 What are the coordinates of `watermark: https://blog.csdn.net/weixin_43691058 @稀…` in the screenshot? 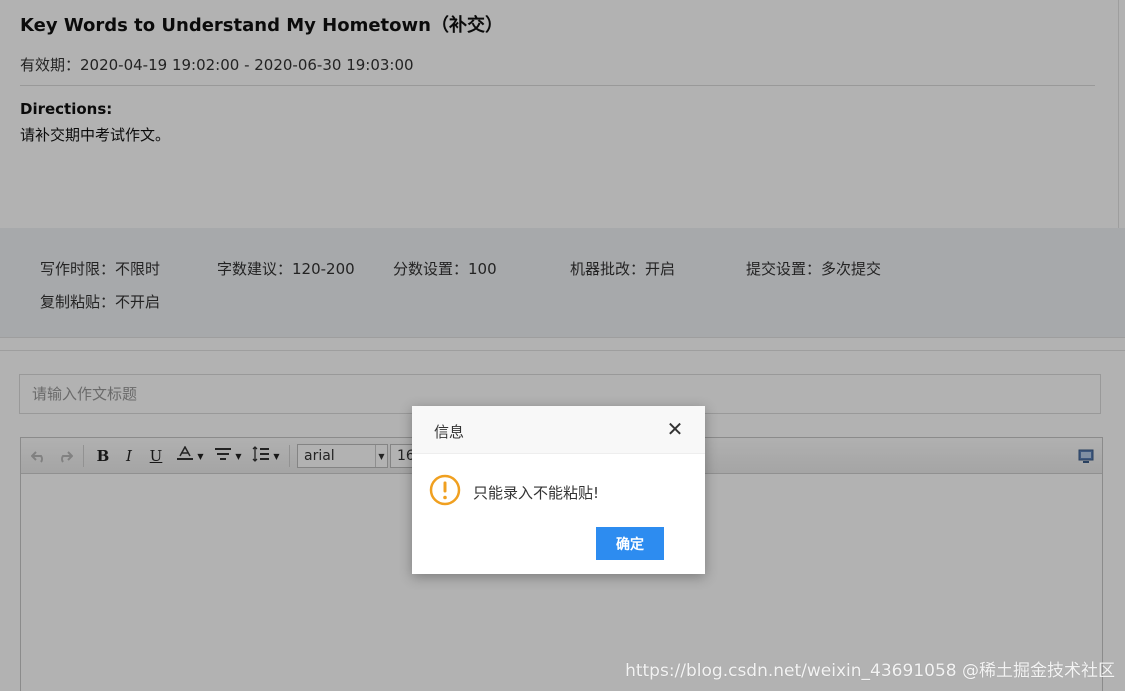 It's located at (870, 668).